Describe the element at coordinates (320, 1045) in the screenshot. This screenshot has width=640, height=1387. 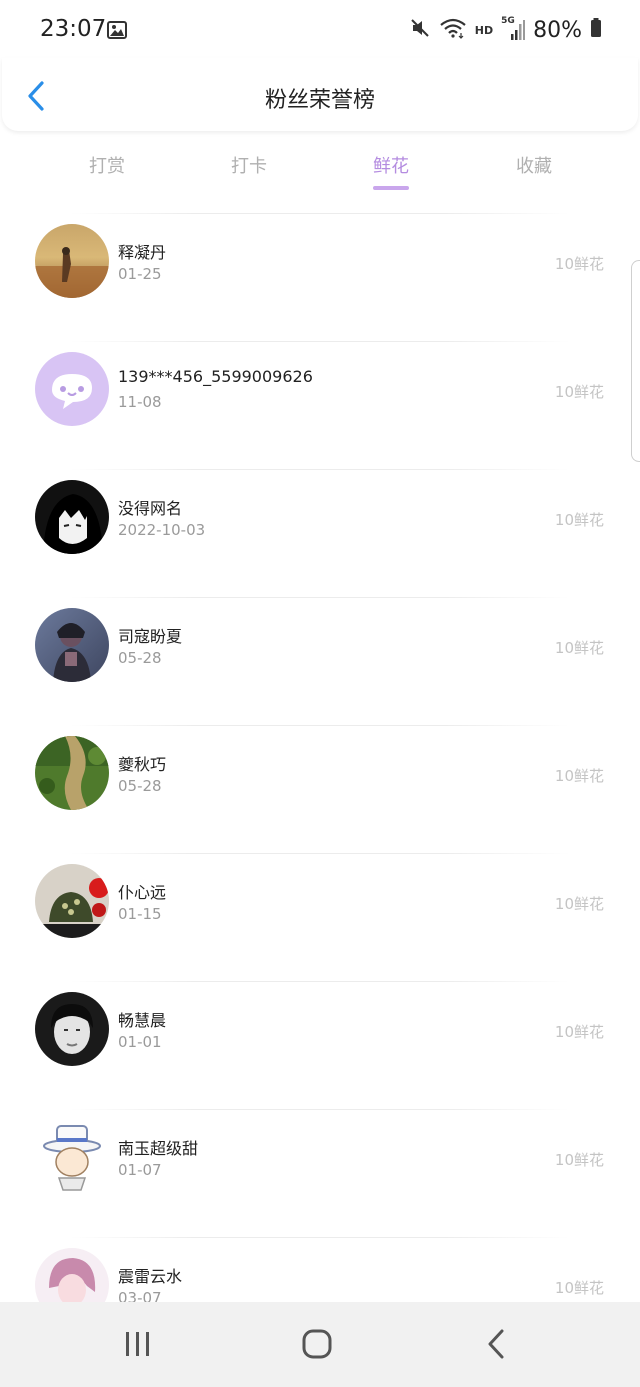
I see `list-item: 畅慧晨 01-01 10鲜花` at that location.